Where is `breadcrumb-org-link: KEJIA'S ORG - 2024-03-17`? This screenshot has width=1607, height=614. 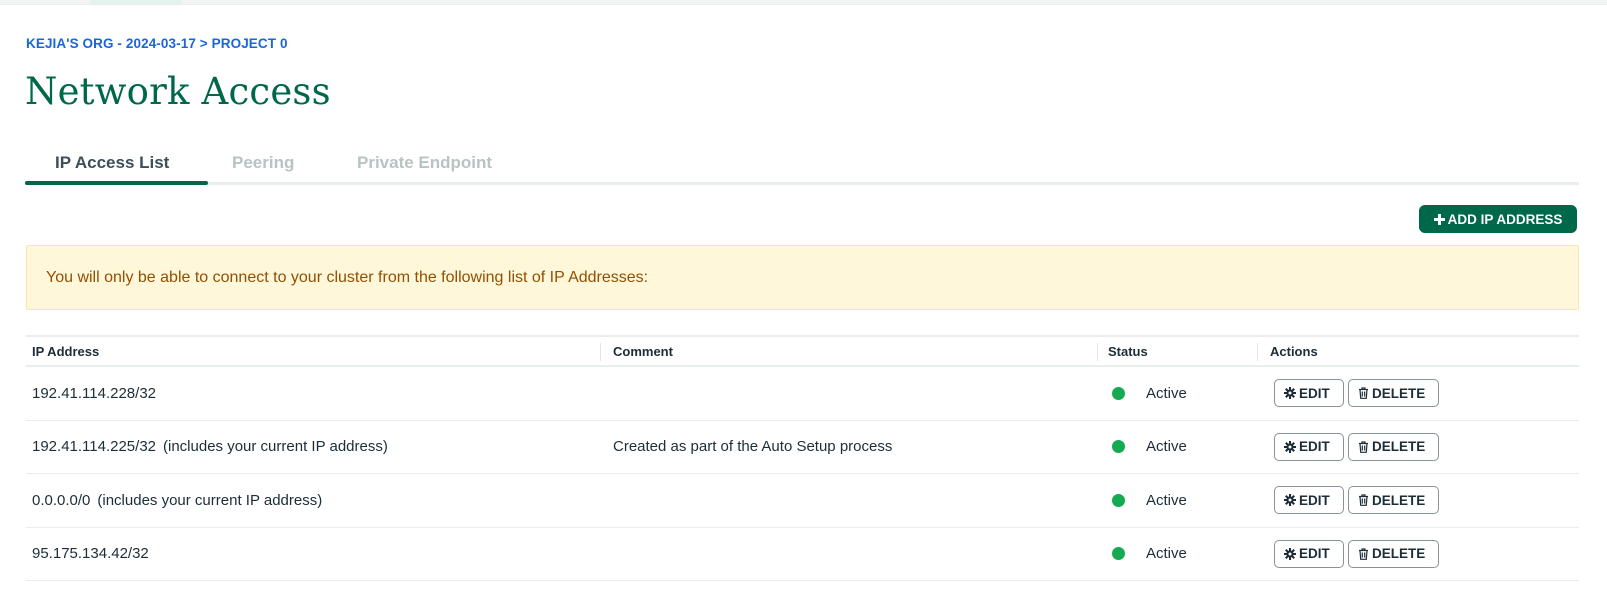
breadcrumb-org-link: KEJIA'S ORG - 2024-03-17 is located at coordinates (111, 43).